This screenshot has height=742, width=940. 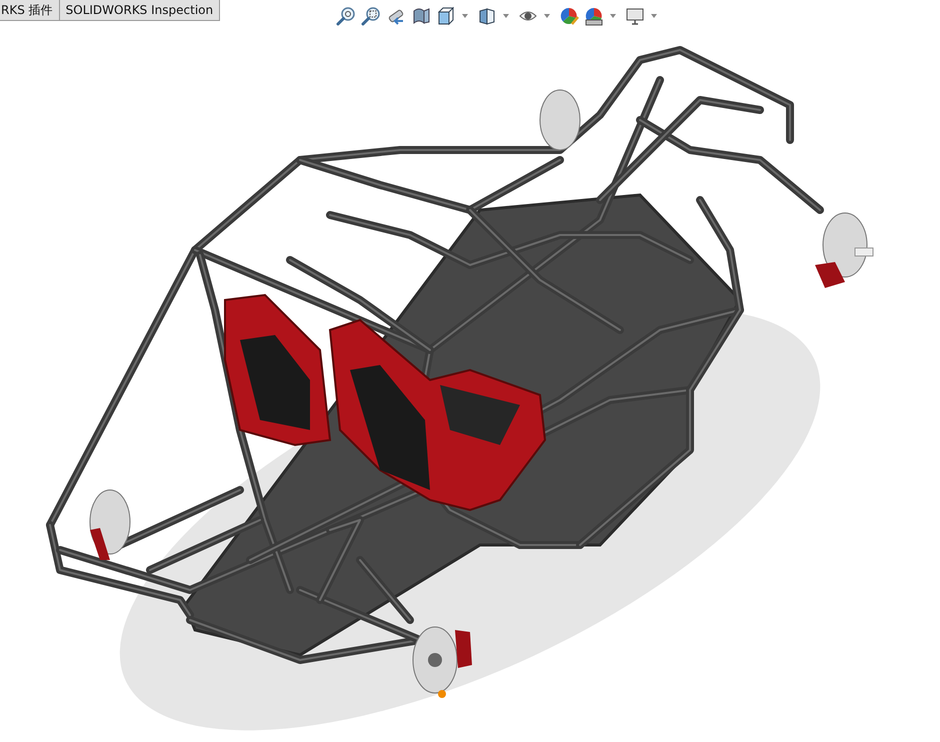 I want to click on section-view-icon, so click(x=421, y=16).